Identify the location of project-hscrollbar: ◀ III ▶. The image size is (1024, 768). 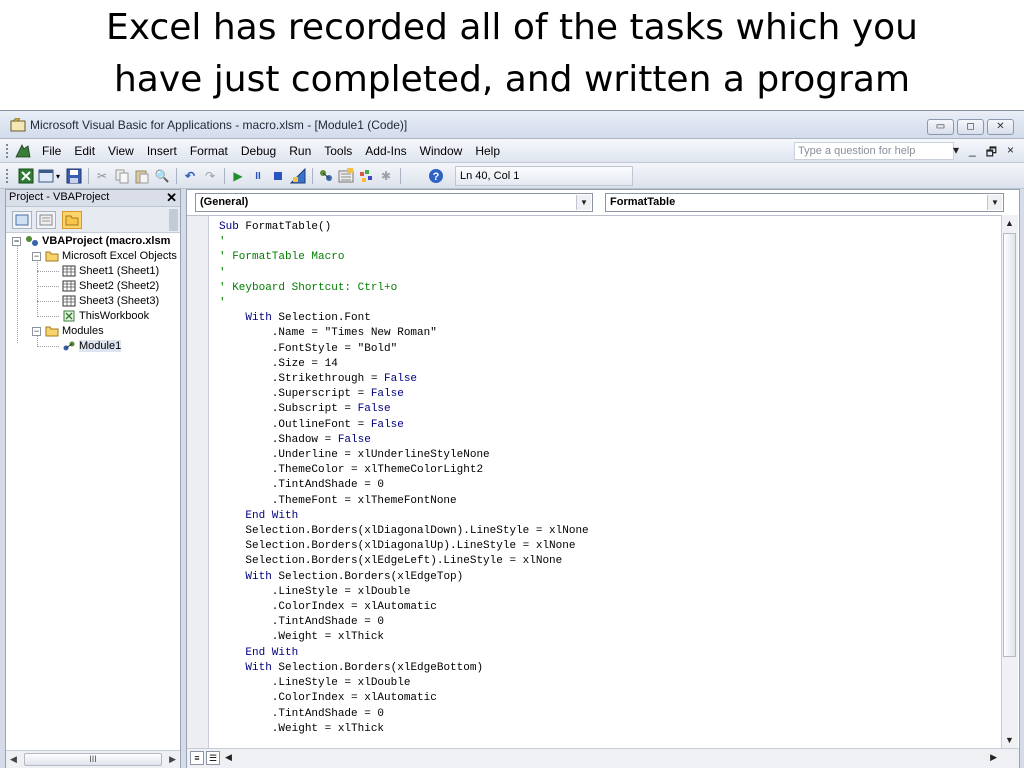
(93, 759).